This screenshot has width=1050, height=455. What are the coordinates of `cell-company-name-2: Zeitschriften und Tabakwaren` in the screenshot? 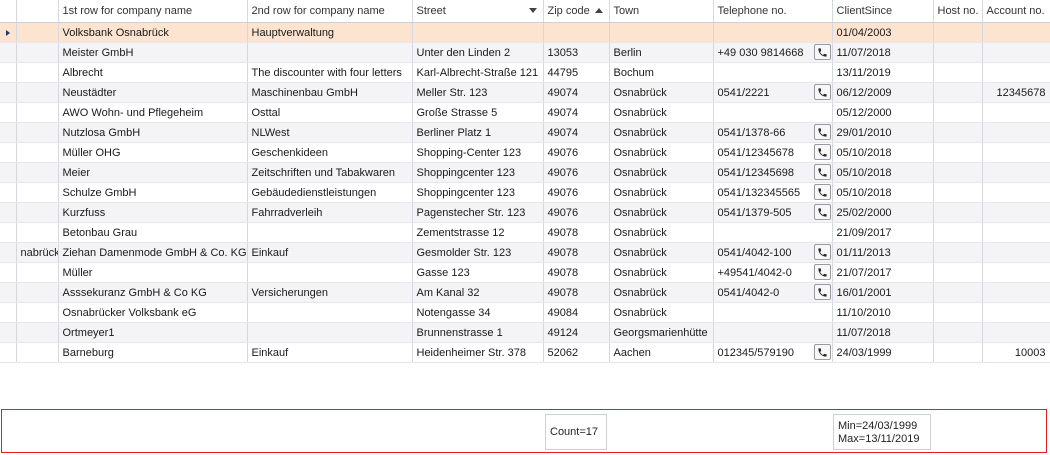 It's located at (330, 172).